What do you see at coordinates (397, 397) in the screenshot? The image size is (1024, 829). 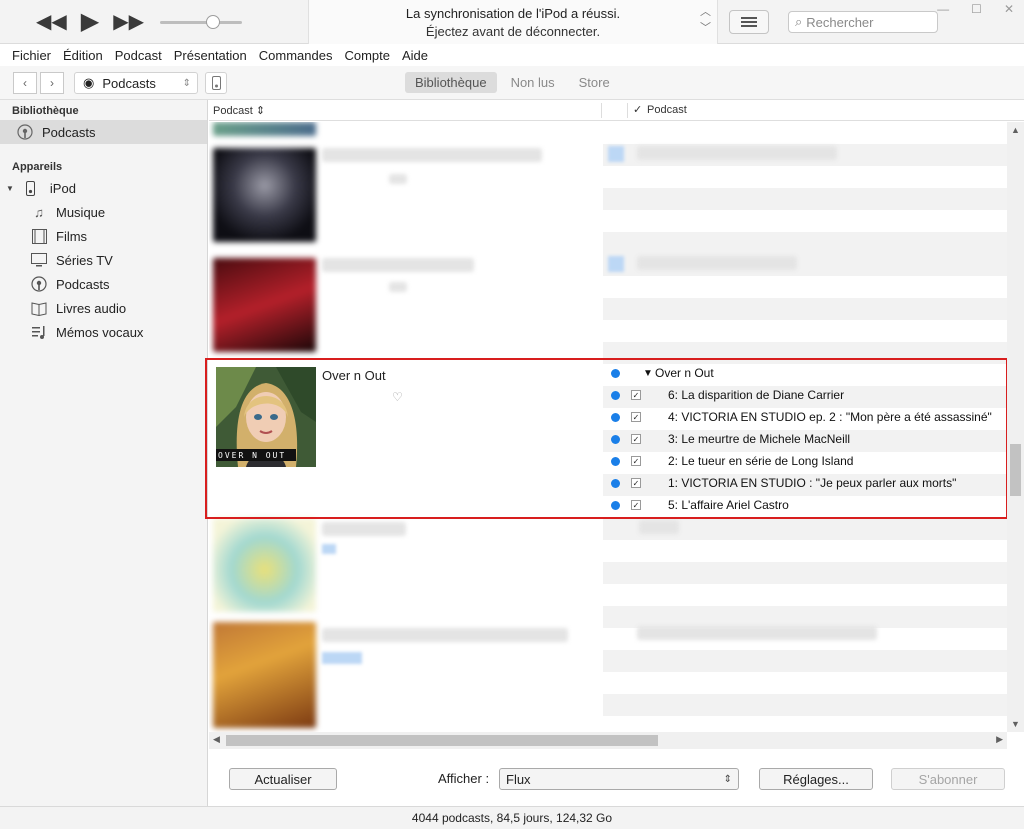 I see `heart-icon: ♡` at bounding box center [397, 397].